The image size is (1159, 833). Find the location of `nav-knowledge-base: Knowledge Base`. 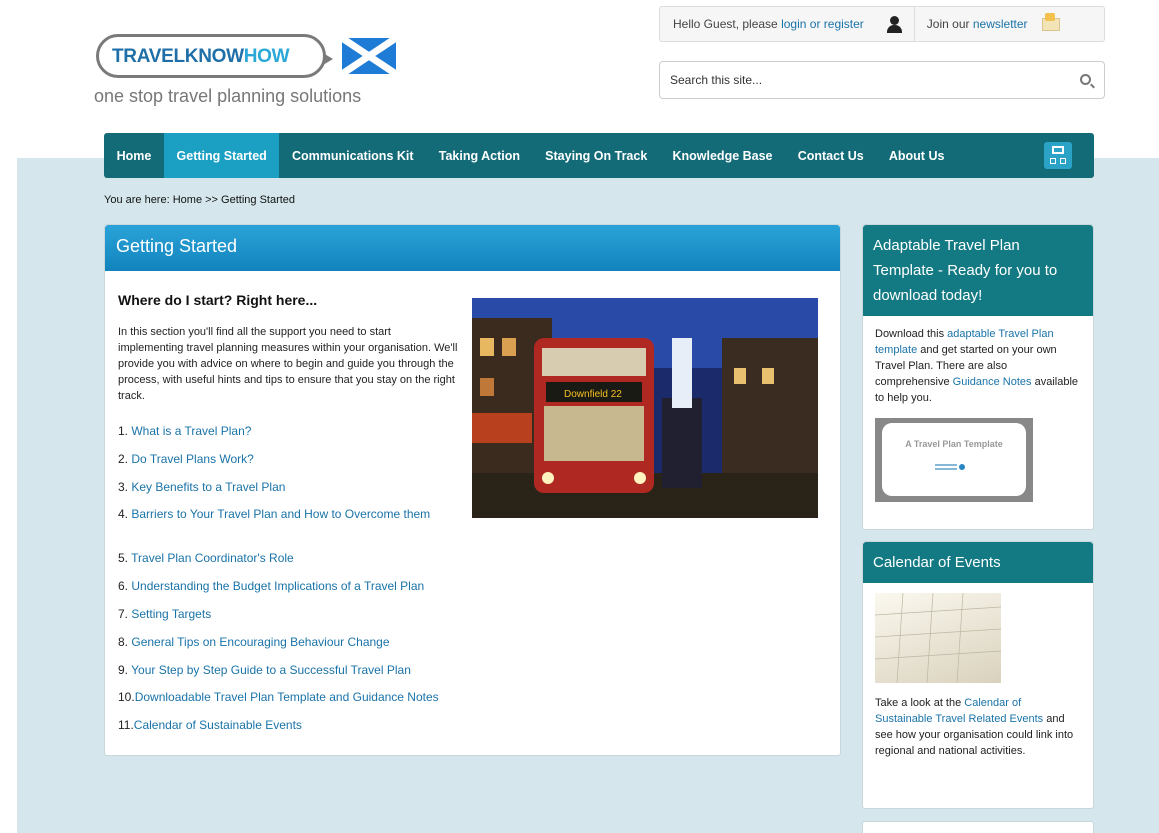

nav-knowledge-base: Knowledge Base is located at coordinates (722, 155).